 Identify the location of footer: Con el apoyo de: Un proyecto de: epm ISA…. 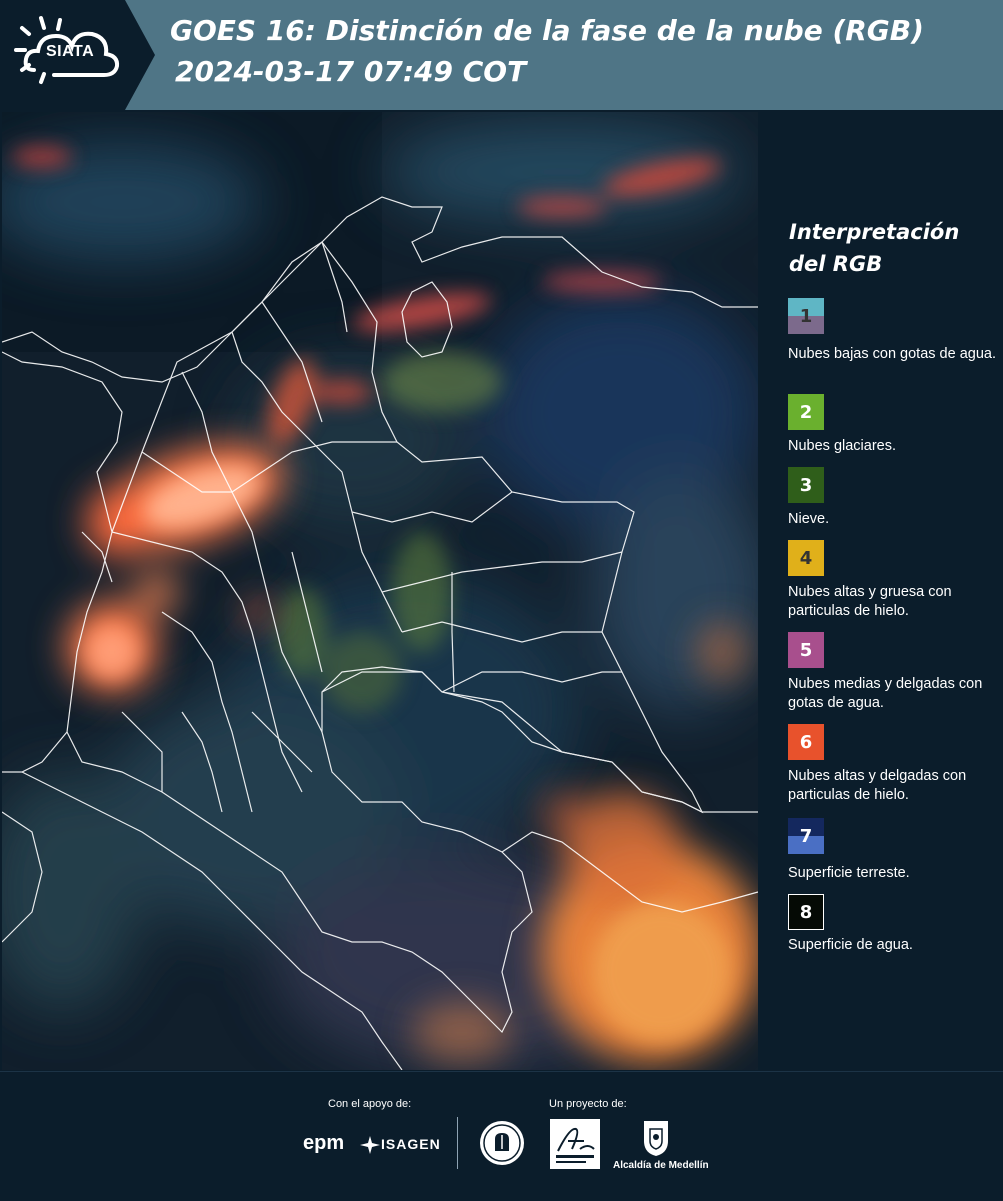
(501, 1136).